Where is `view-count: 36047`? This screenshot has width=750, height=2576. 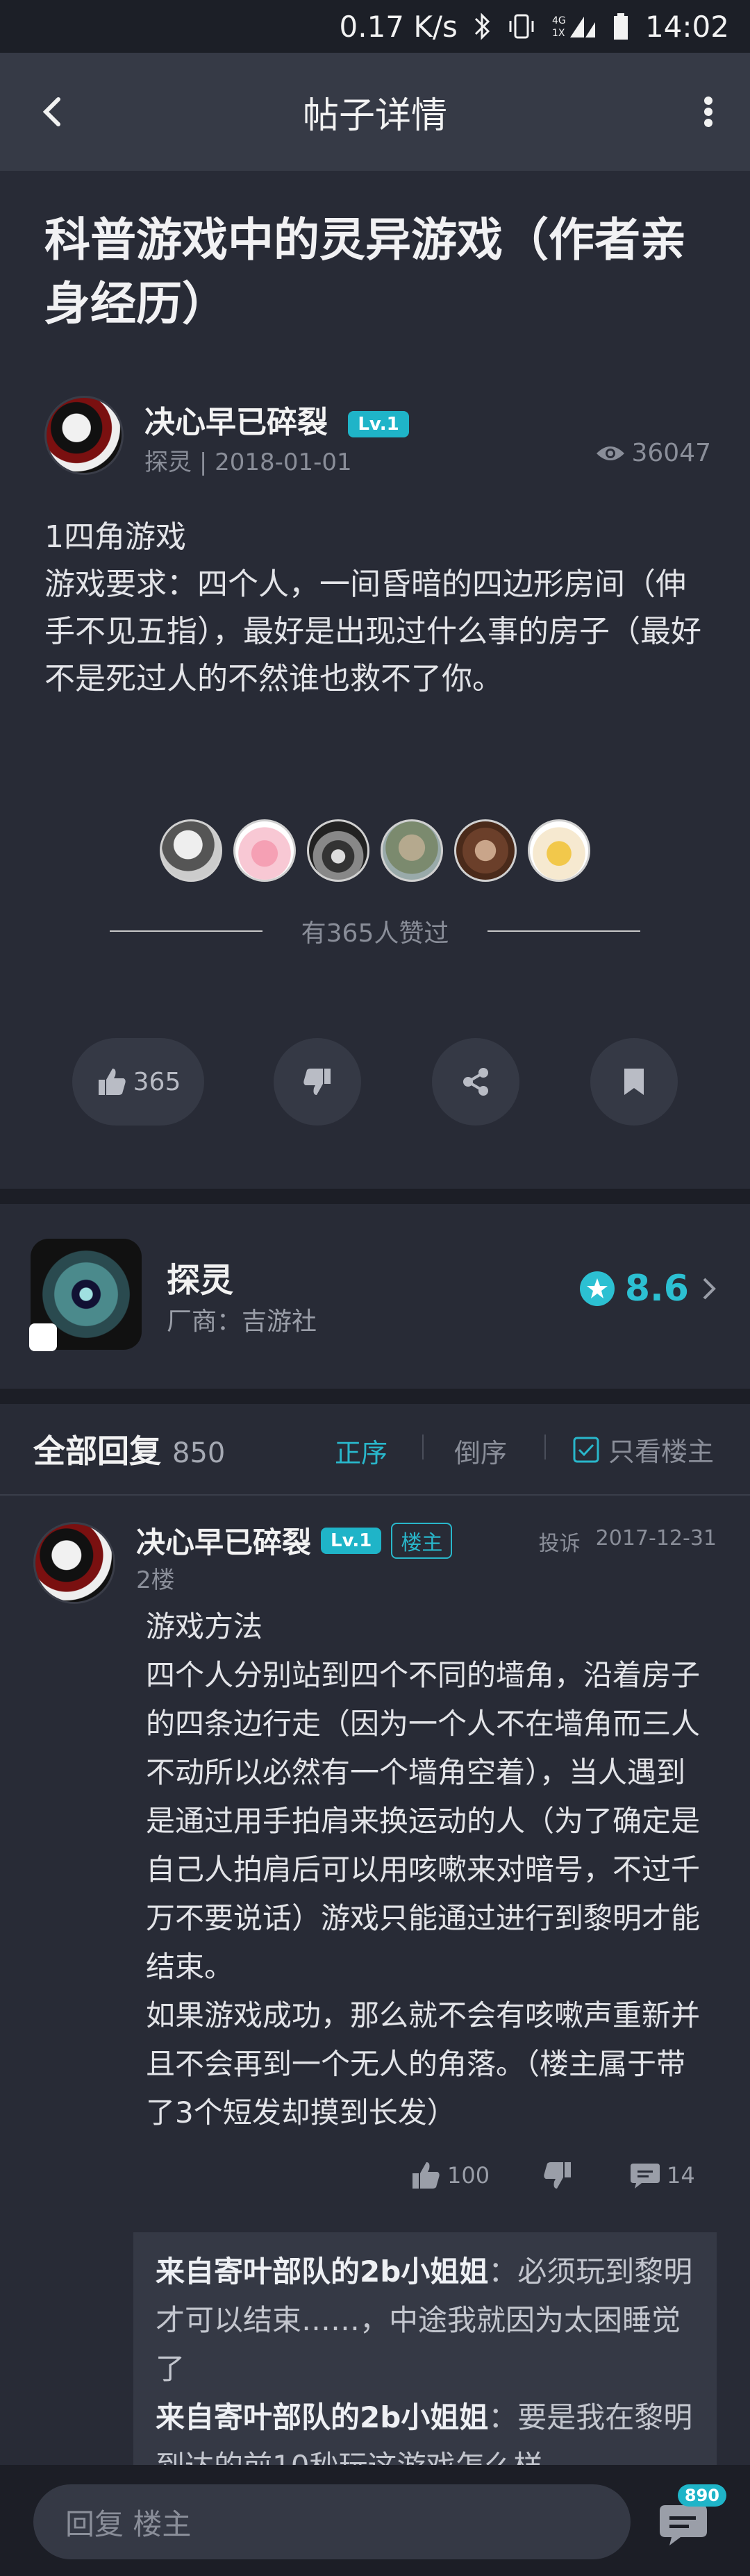 view-count: 36047 is located at coordinates (653, 453).